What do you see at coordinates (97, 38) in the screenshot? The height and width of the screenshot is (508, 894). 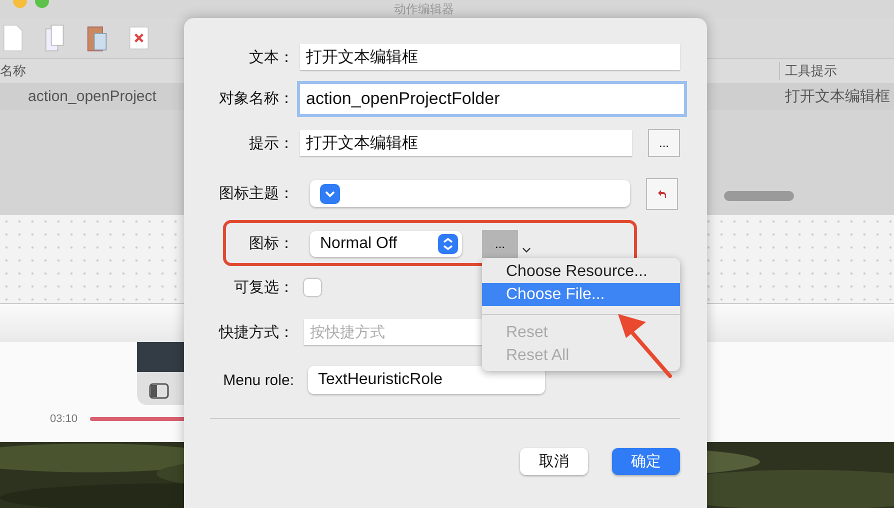 I see `paste-icon` at bounding box center [97, 38].